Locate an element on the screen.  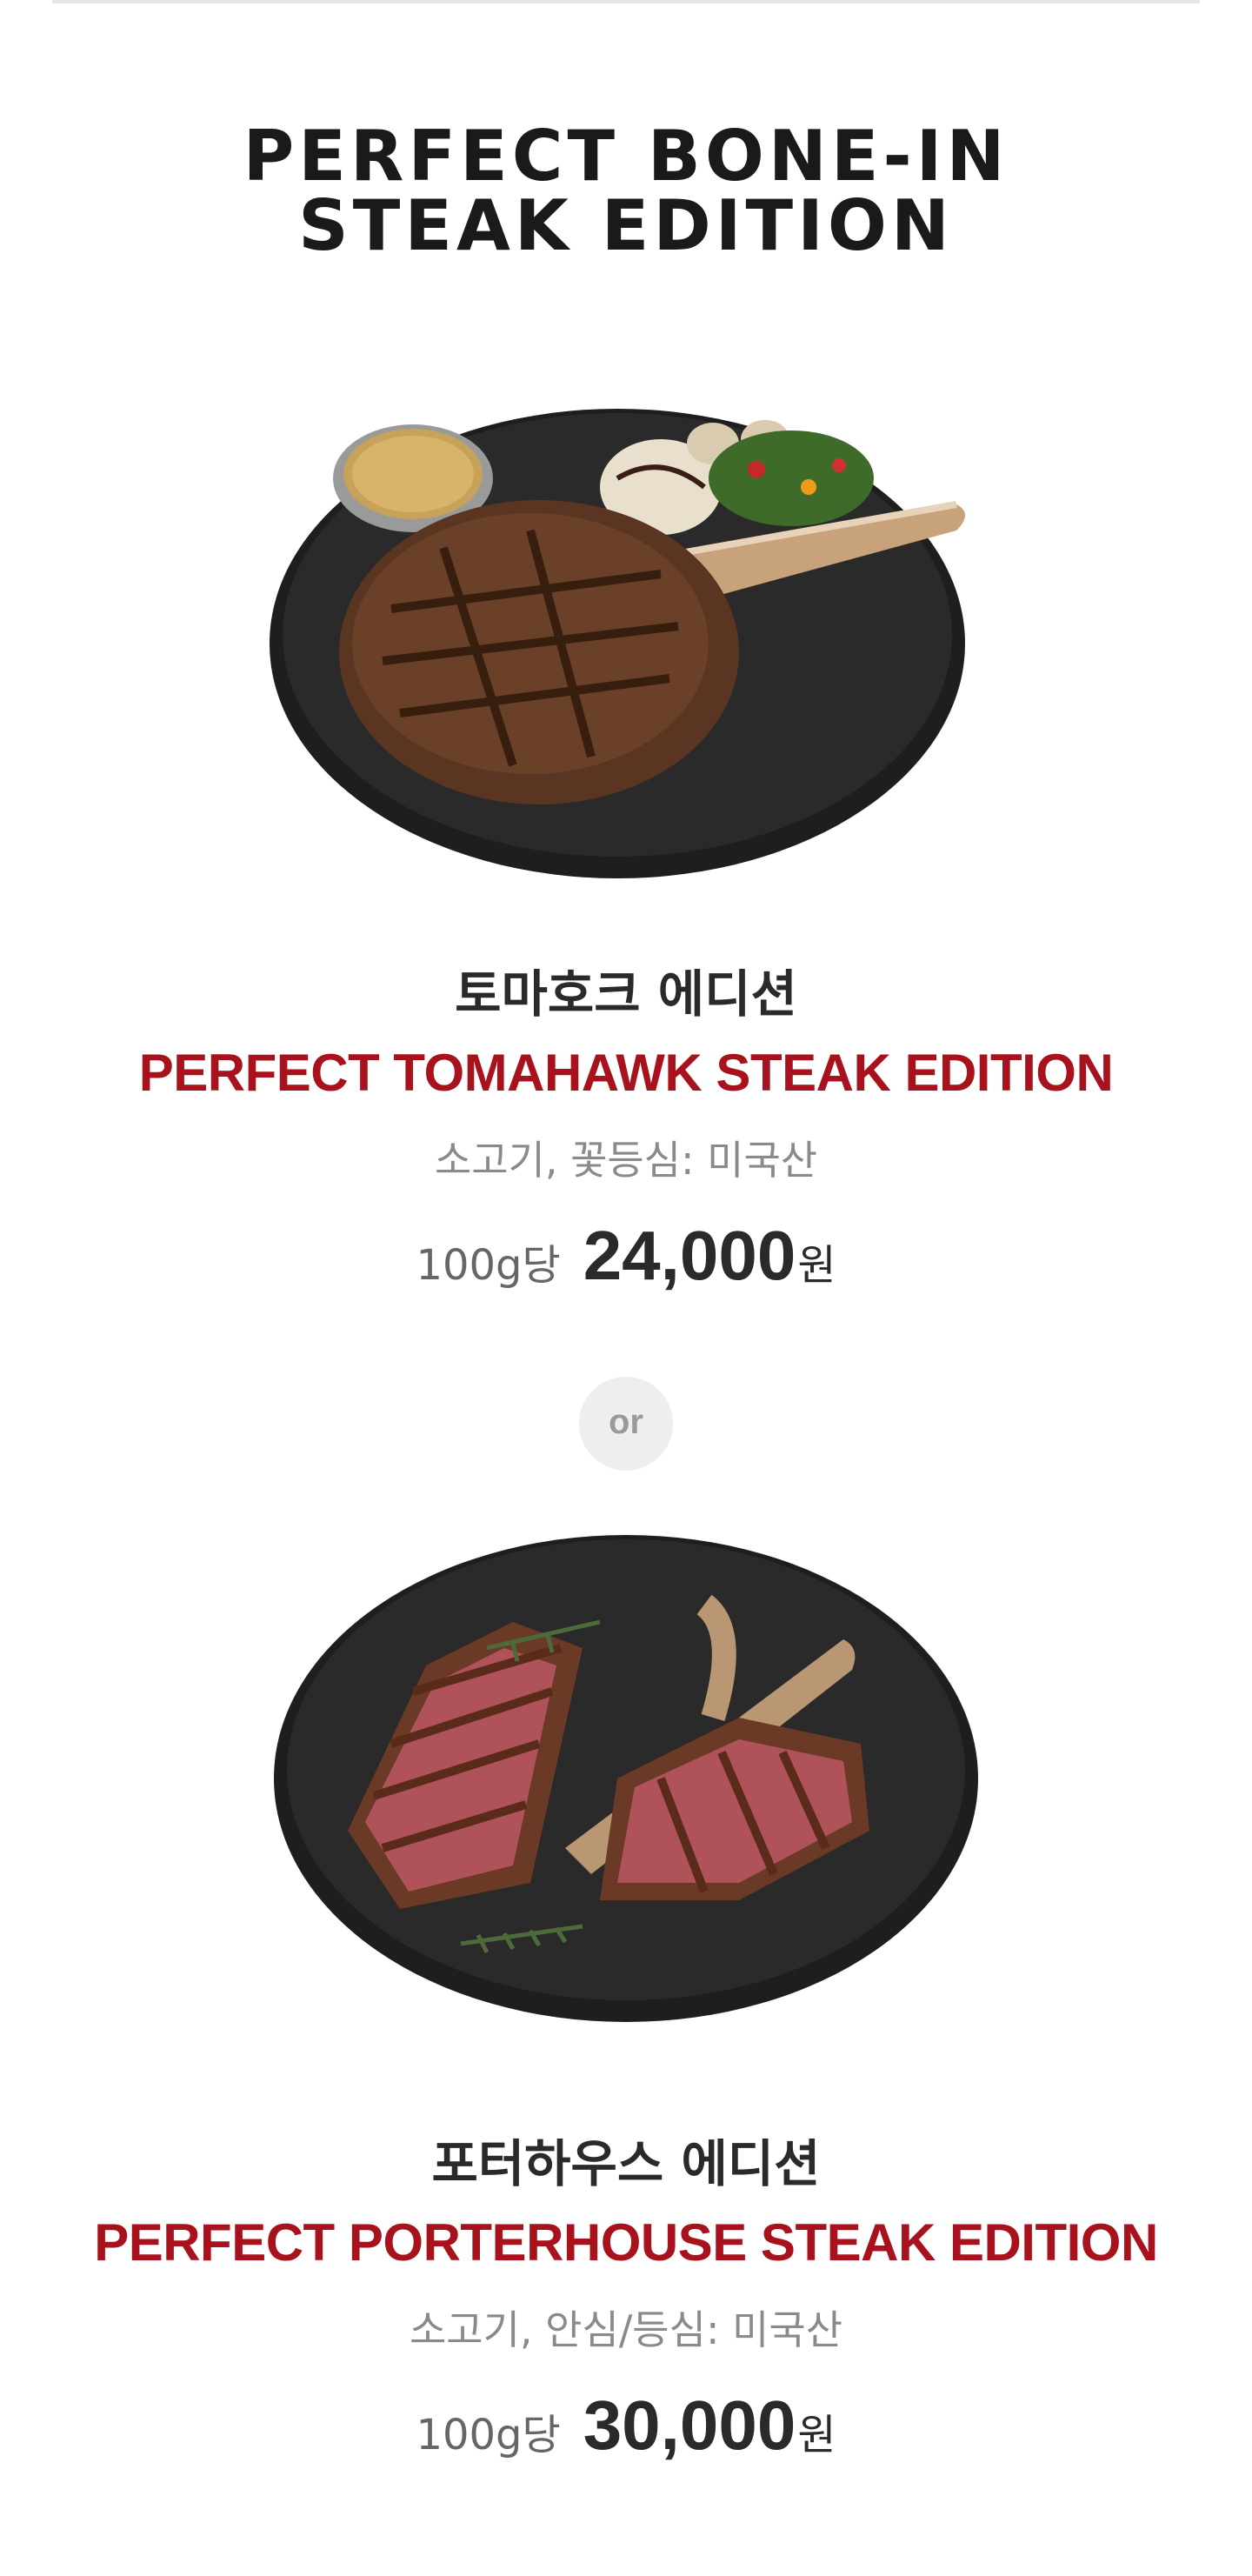
product-name-kr: 토마호크 에디션 is located at coordinates (626, 994).